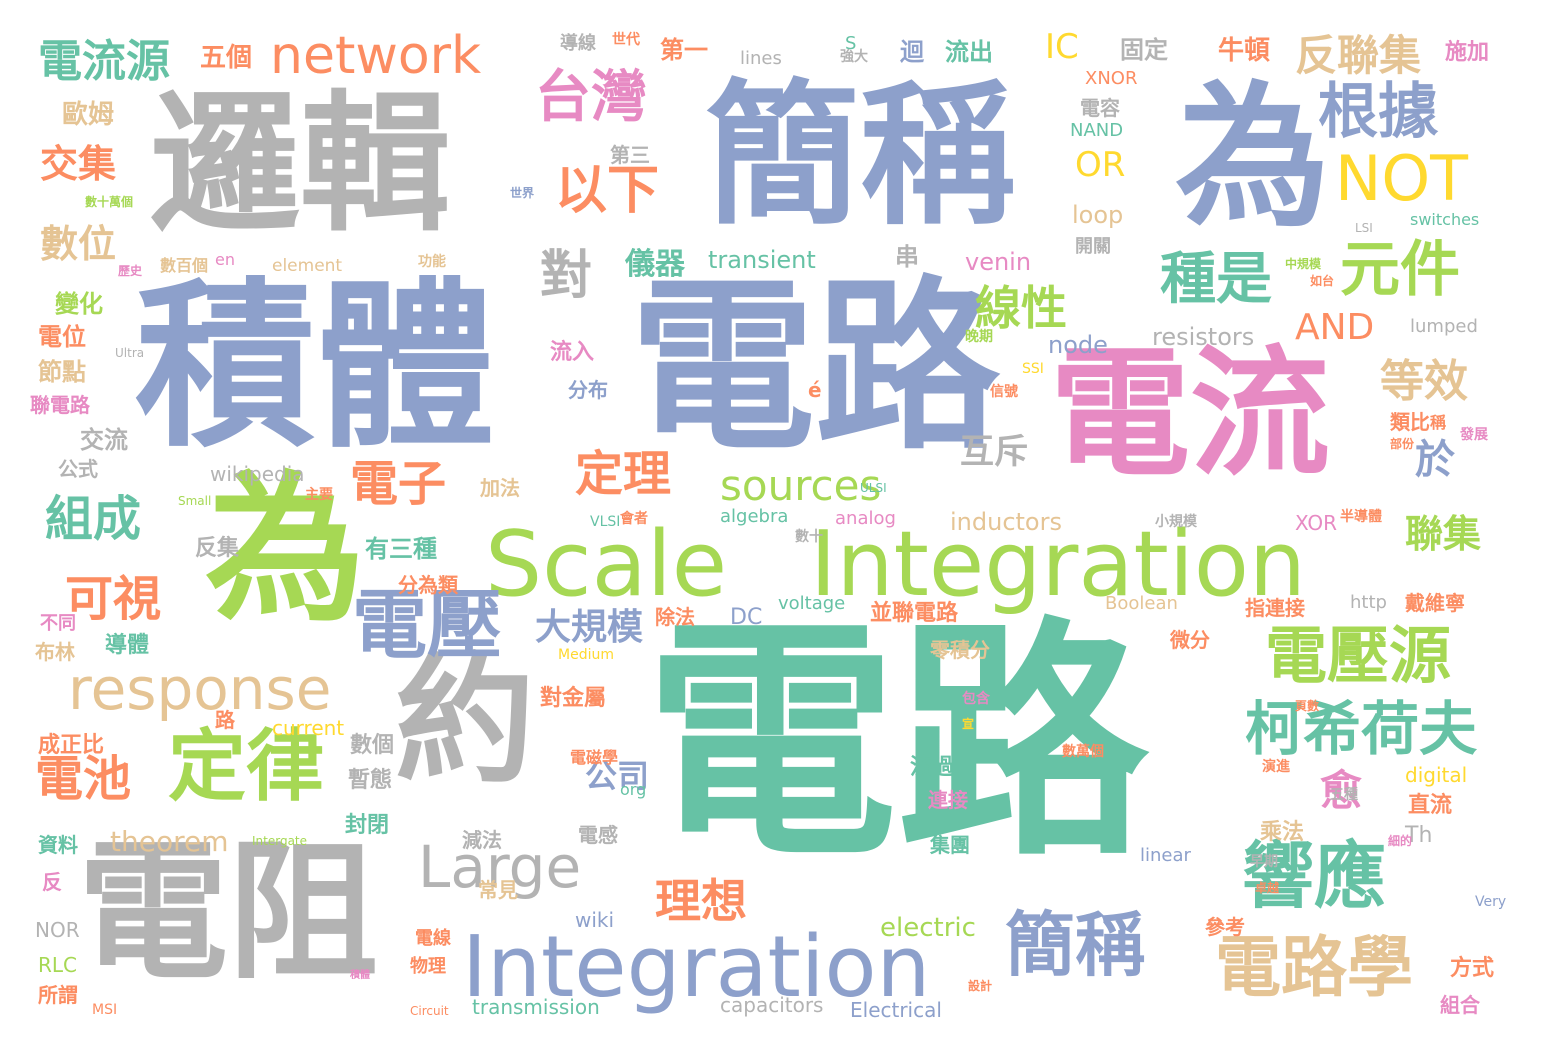 Image resolution: width=1548 pixels, height=1052 pixels. What do you see at coordinates (500, 488) in the screenshot?
I see `cloud-word: 加法` at bounding box center [500, 488].